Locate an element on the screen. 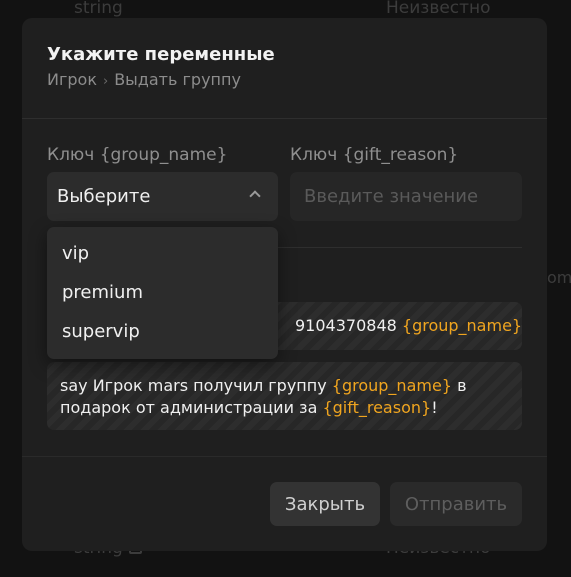 The width and height of the screenshot is (571, 577). dropdown-option-supervip: supervip is located at coordinates (162, 334).